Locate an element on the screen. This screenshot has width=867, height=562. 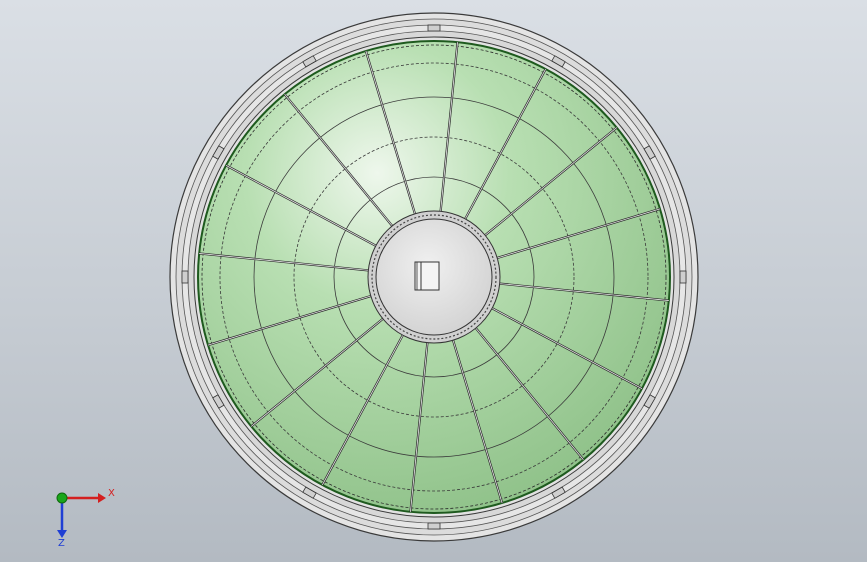
y-axis-dot-icon is located at coordinates (62, 498).